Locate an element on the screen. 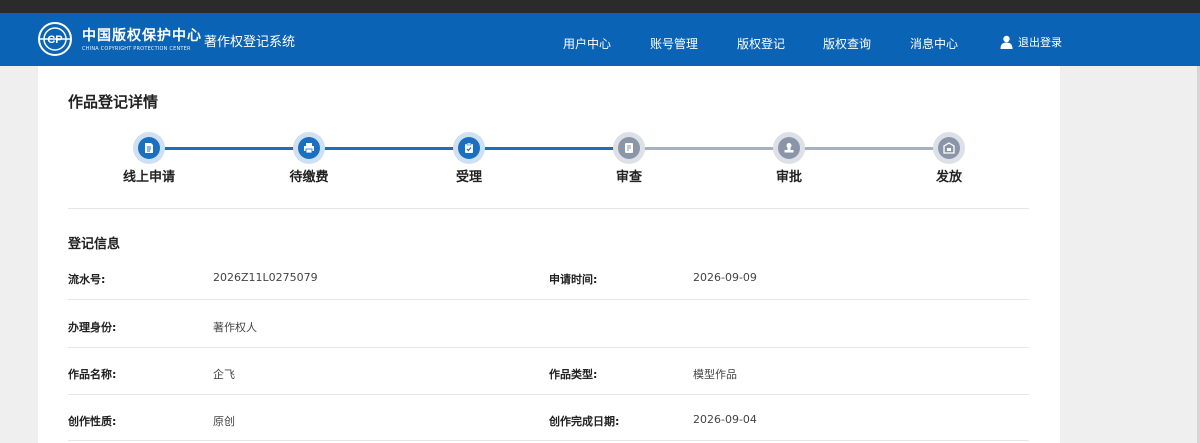  logo-text-cn: 中国版权保护中心 is located at coordinates (142, 36).